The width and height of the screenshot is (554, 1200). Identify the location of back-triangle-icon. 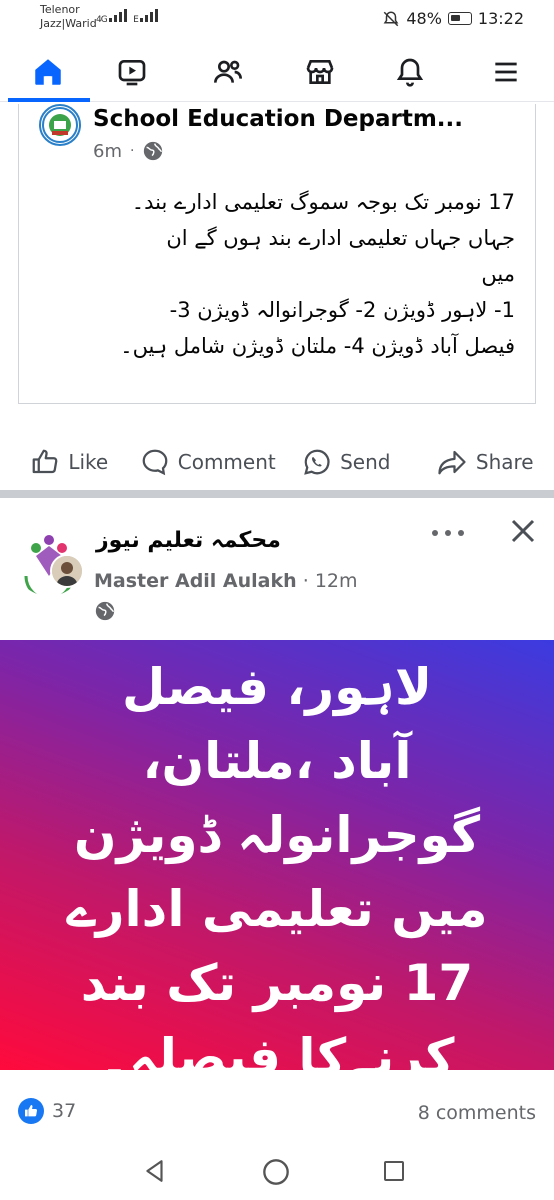
(154, 1171).